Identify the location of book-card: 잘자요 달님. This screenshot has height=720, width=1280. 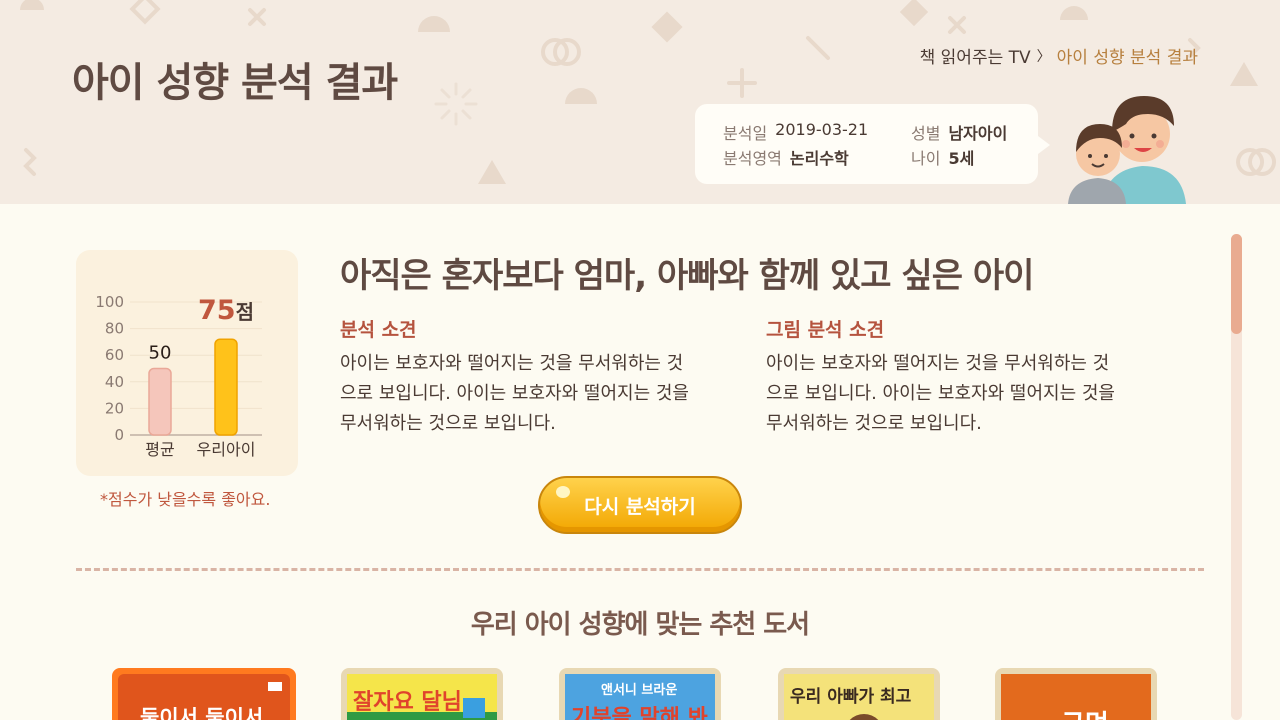
(422, 694).